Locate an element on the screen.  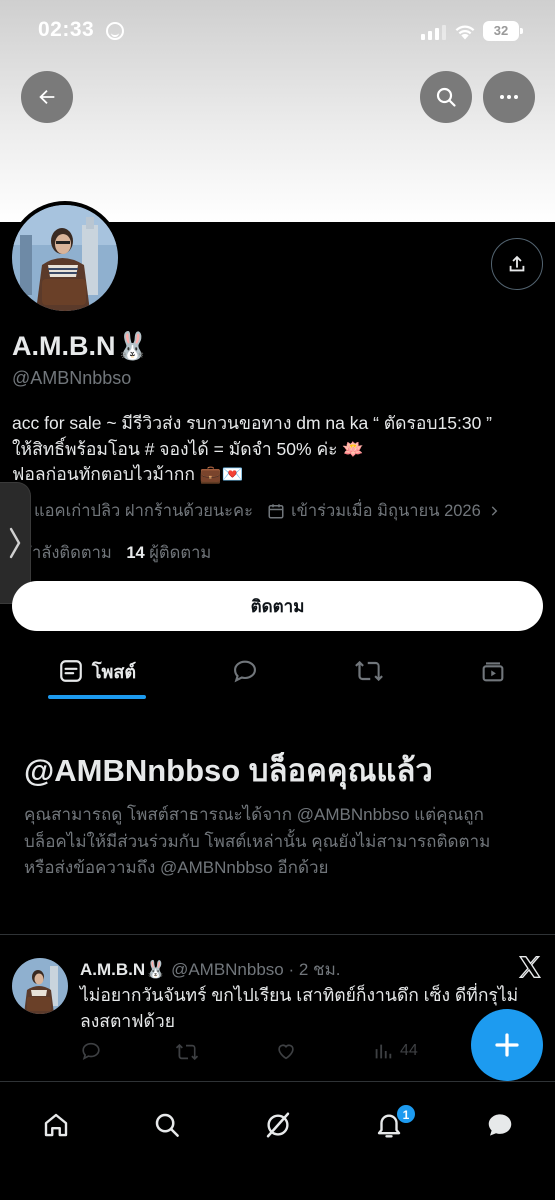
bottom-navigation: 1 is located at coordinates (277, 1140).